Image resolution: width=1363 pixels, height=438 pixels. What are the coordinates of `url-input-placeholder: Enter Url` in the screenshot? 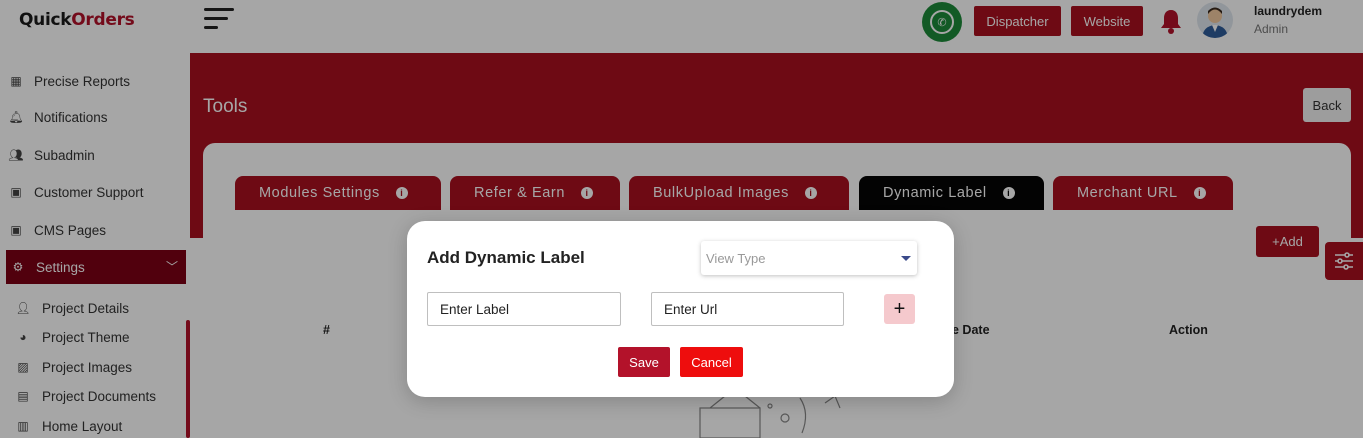 It's located at (691, 309).